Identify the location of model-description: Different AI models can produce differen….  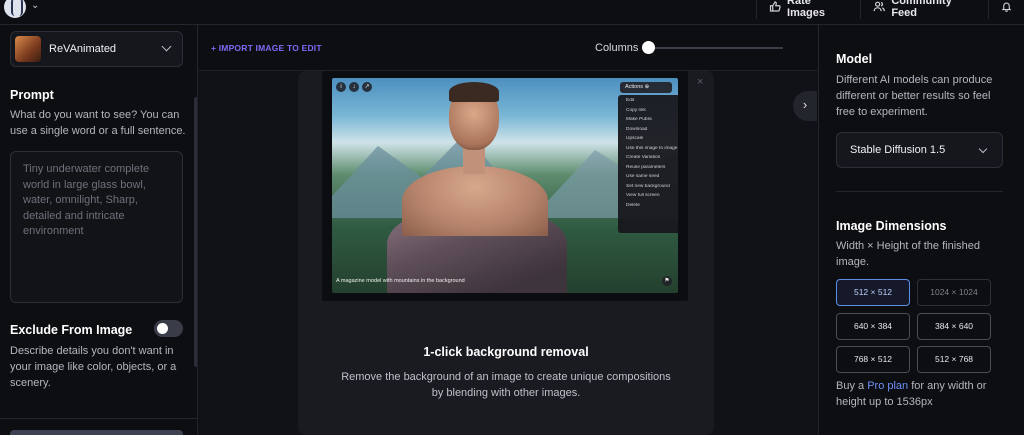
(914, 96).